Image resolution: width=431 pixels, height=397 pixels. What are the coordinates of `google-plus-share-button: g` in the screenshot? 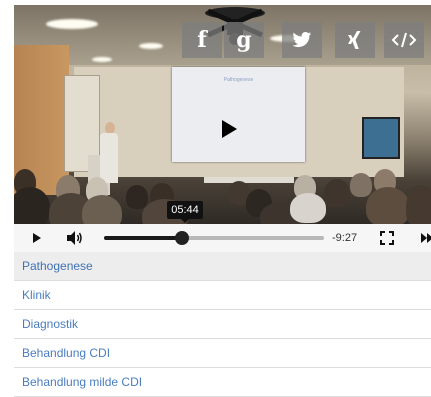 It's located at (244, 40).